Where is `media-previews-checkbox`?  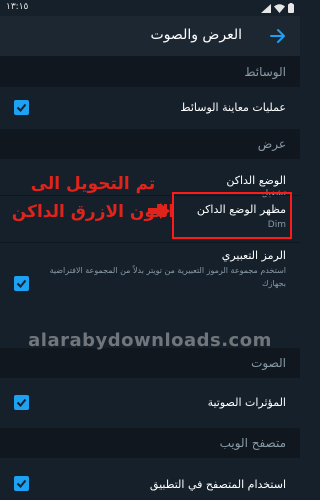
media-previews-checkbox is located at coordinates (21, 107).